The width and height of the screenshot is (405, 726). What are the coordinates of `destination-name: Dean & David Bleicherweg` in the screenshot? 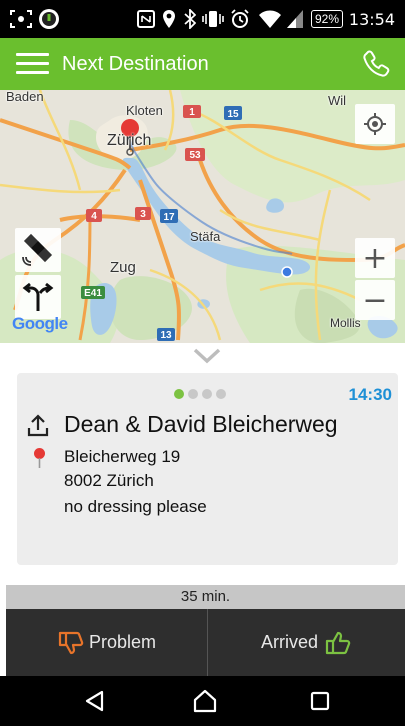 It's located at (201, 424).